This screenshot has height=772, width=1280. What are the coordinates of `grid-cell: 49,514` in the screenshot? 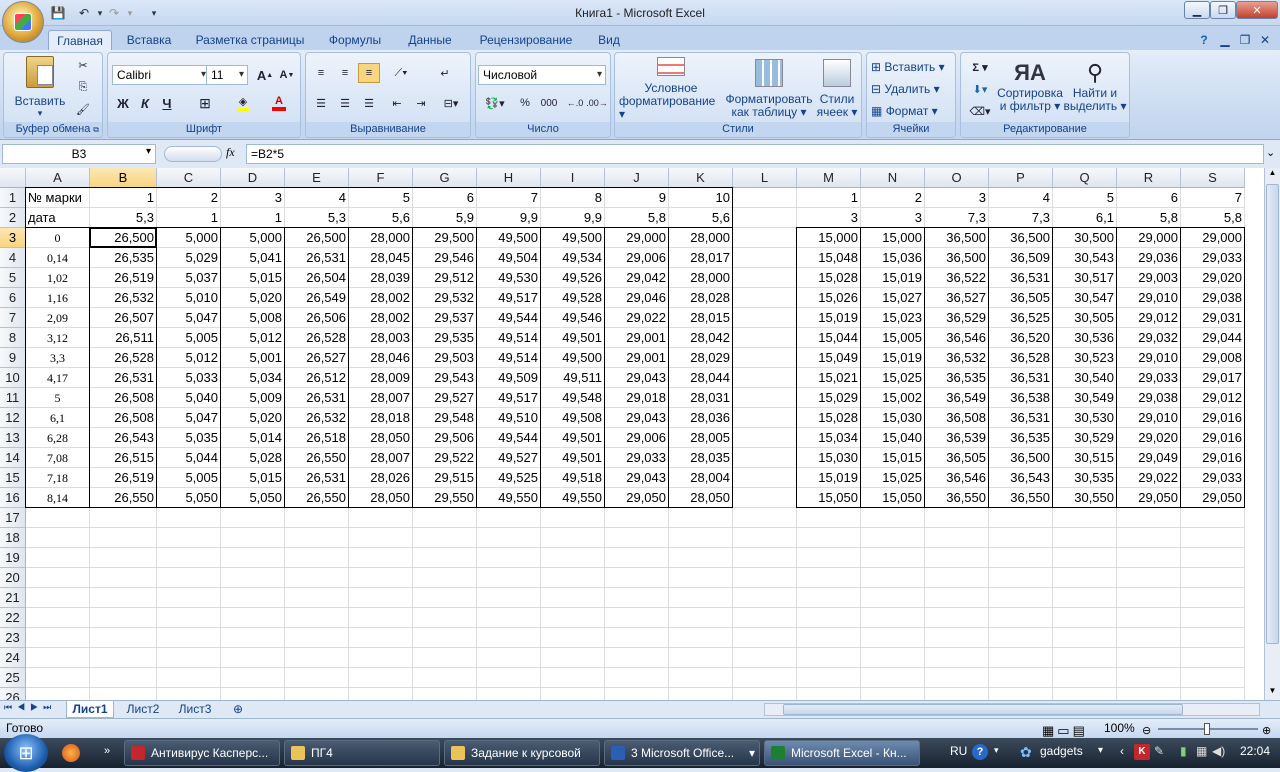 It's located at (509, 358).